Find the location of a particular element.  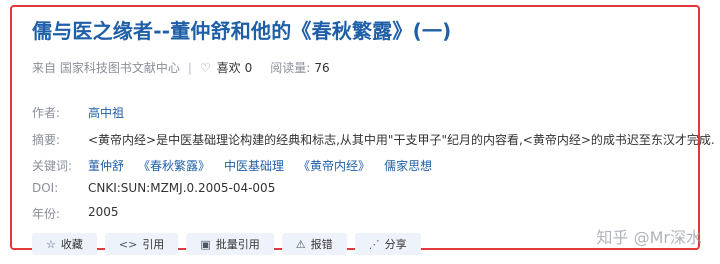

warning-icon: ⚠ is located at coordinates (300, 244).